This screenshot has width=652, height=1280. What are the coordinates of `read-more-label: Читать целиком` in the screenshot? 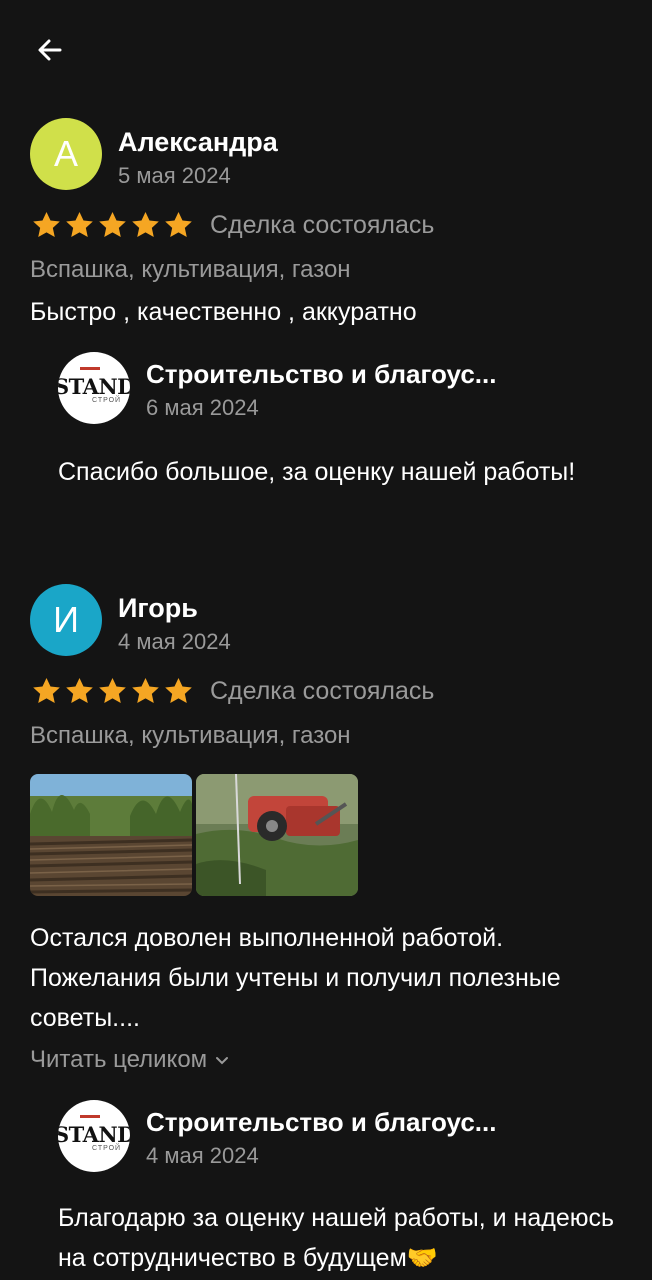 It's located at (119, 1059).